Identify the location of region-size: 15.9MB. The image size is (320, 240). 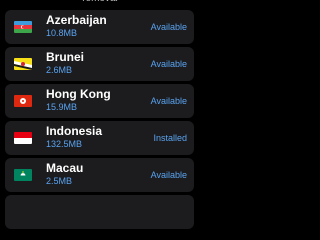
(62, 107).